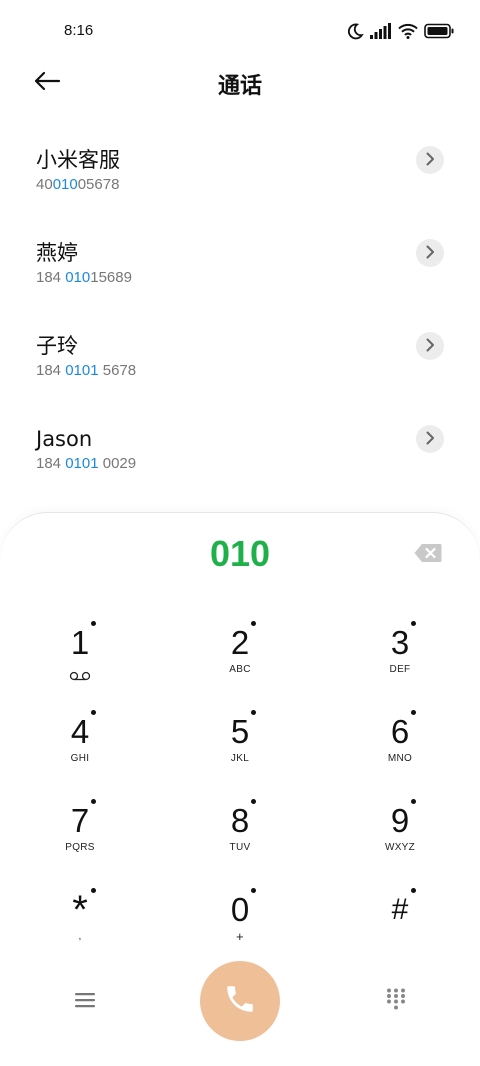  Describe the element at coordinates (240, 731) in the screenshot. I see `key-digit: 5` at that location.